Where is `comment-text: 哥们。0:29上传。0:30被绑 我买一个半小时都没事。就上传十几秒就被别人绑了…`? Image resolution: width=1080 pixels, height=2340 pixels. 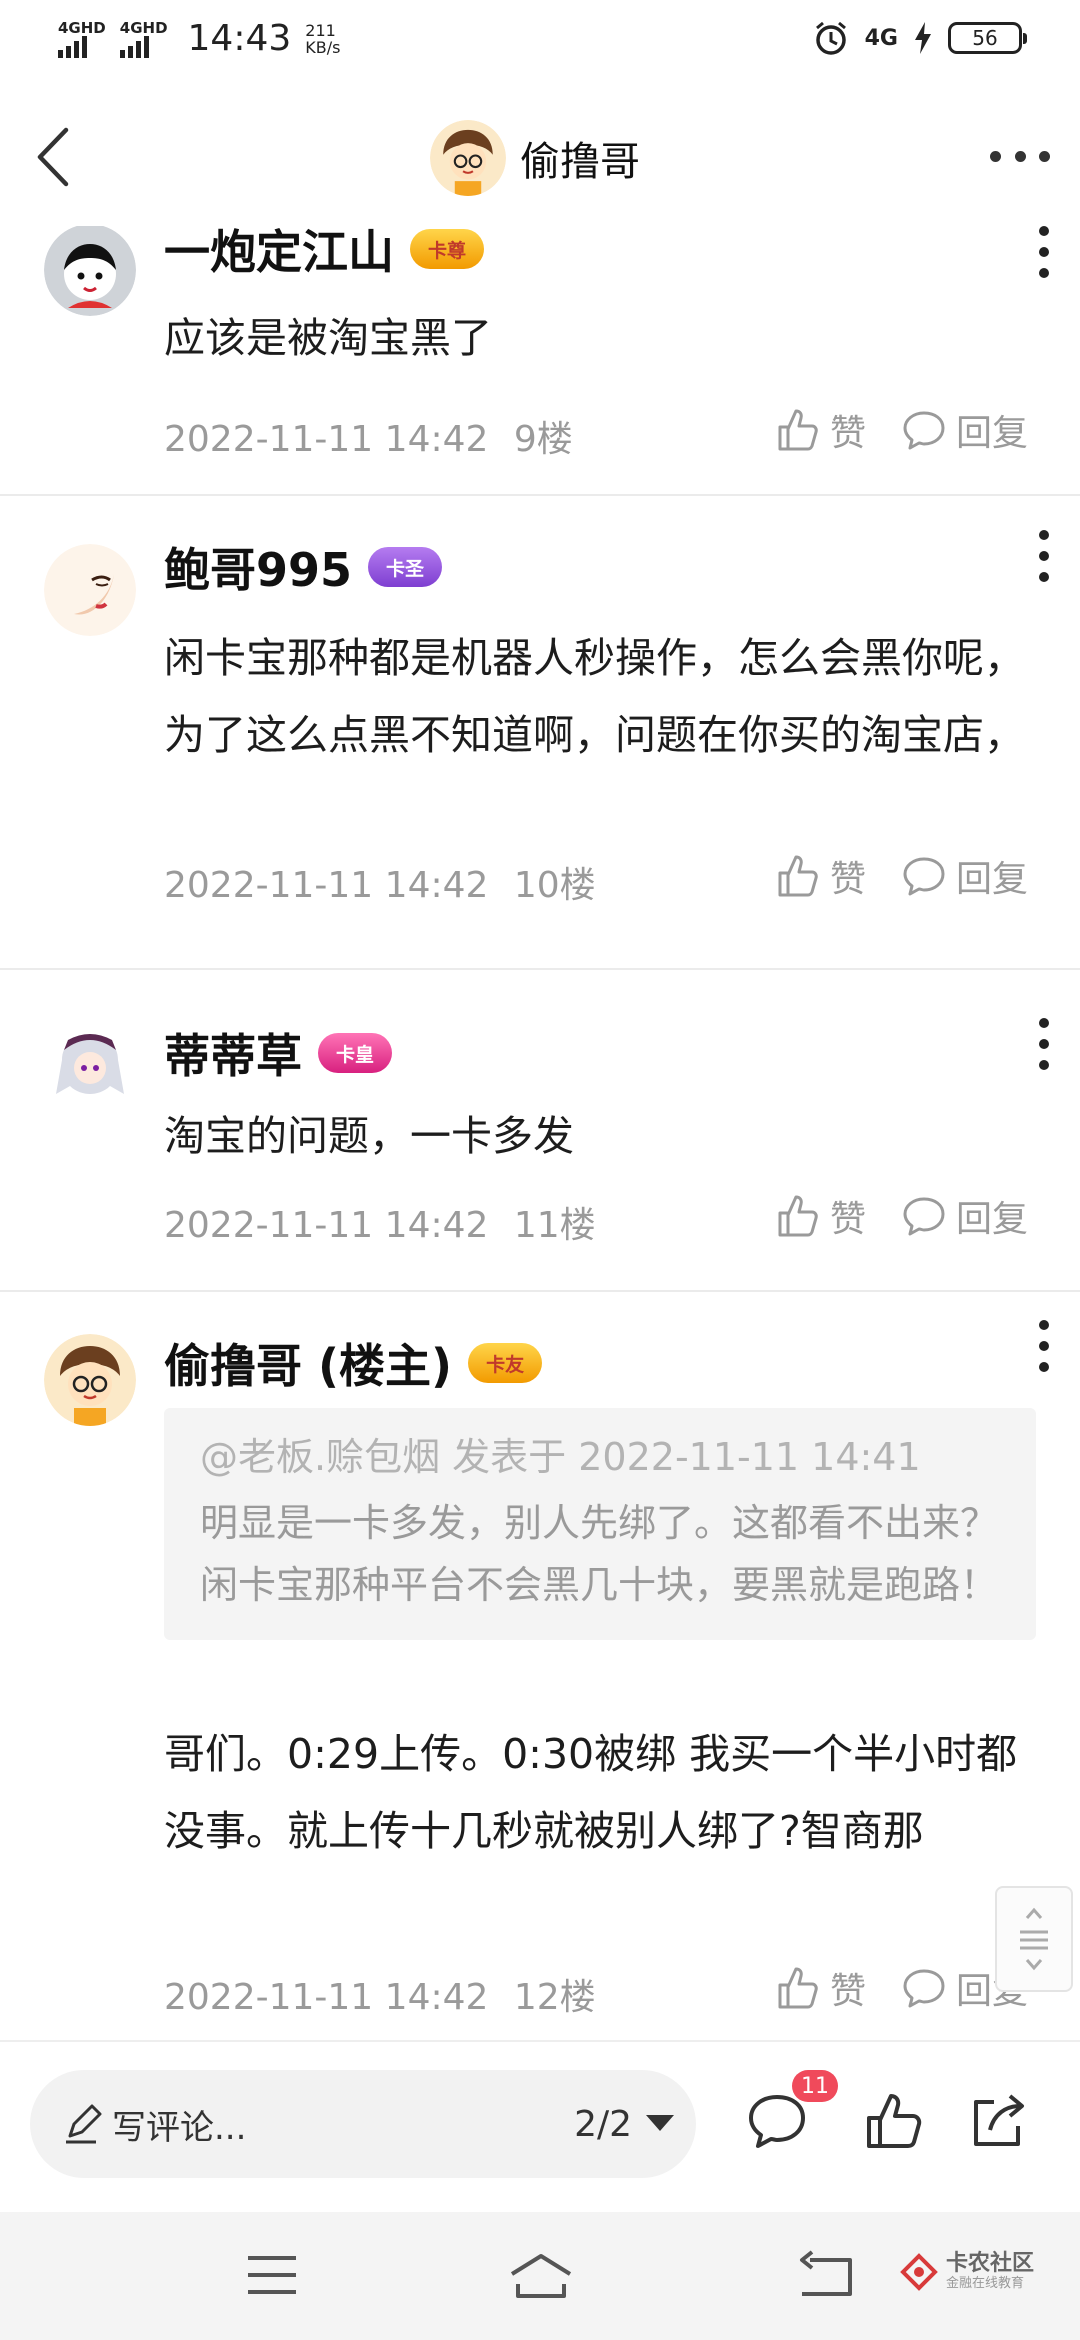 comment-text: 哥们。0:29上传。0:30被绑 我买一个半小时都没事。就上传十几秒就被别人绑了… is located at coordinates (591, 1792).